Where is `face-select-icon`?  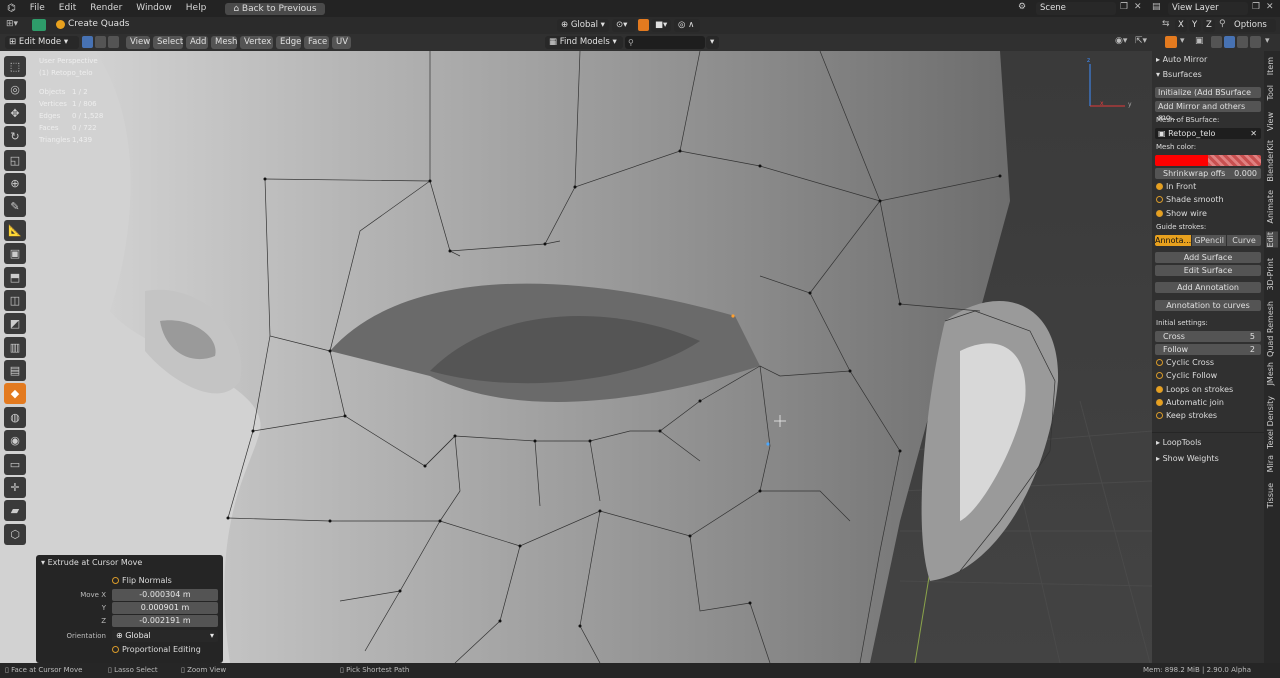
face-select-icon is located at coordinates (113, 42).